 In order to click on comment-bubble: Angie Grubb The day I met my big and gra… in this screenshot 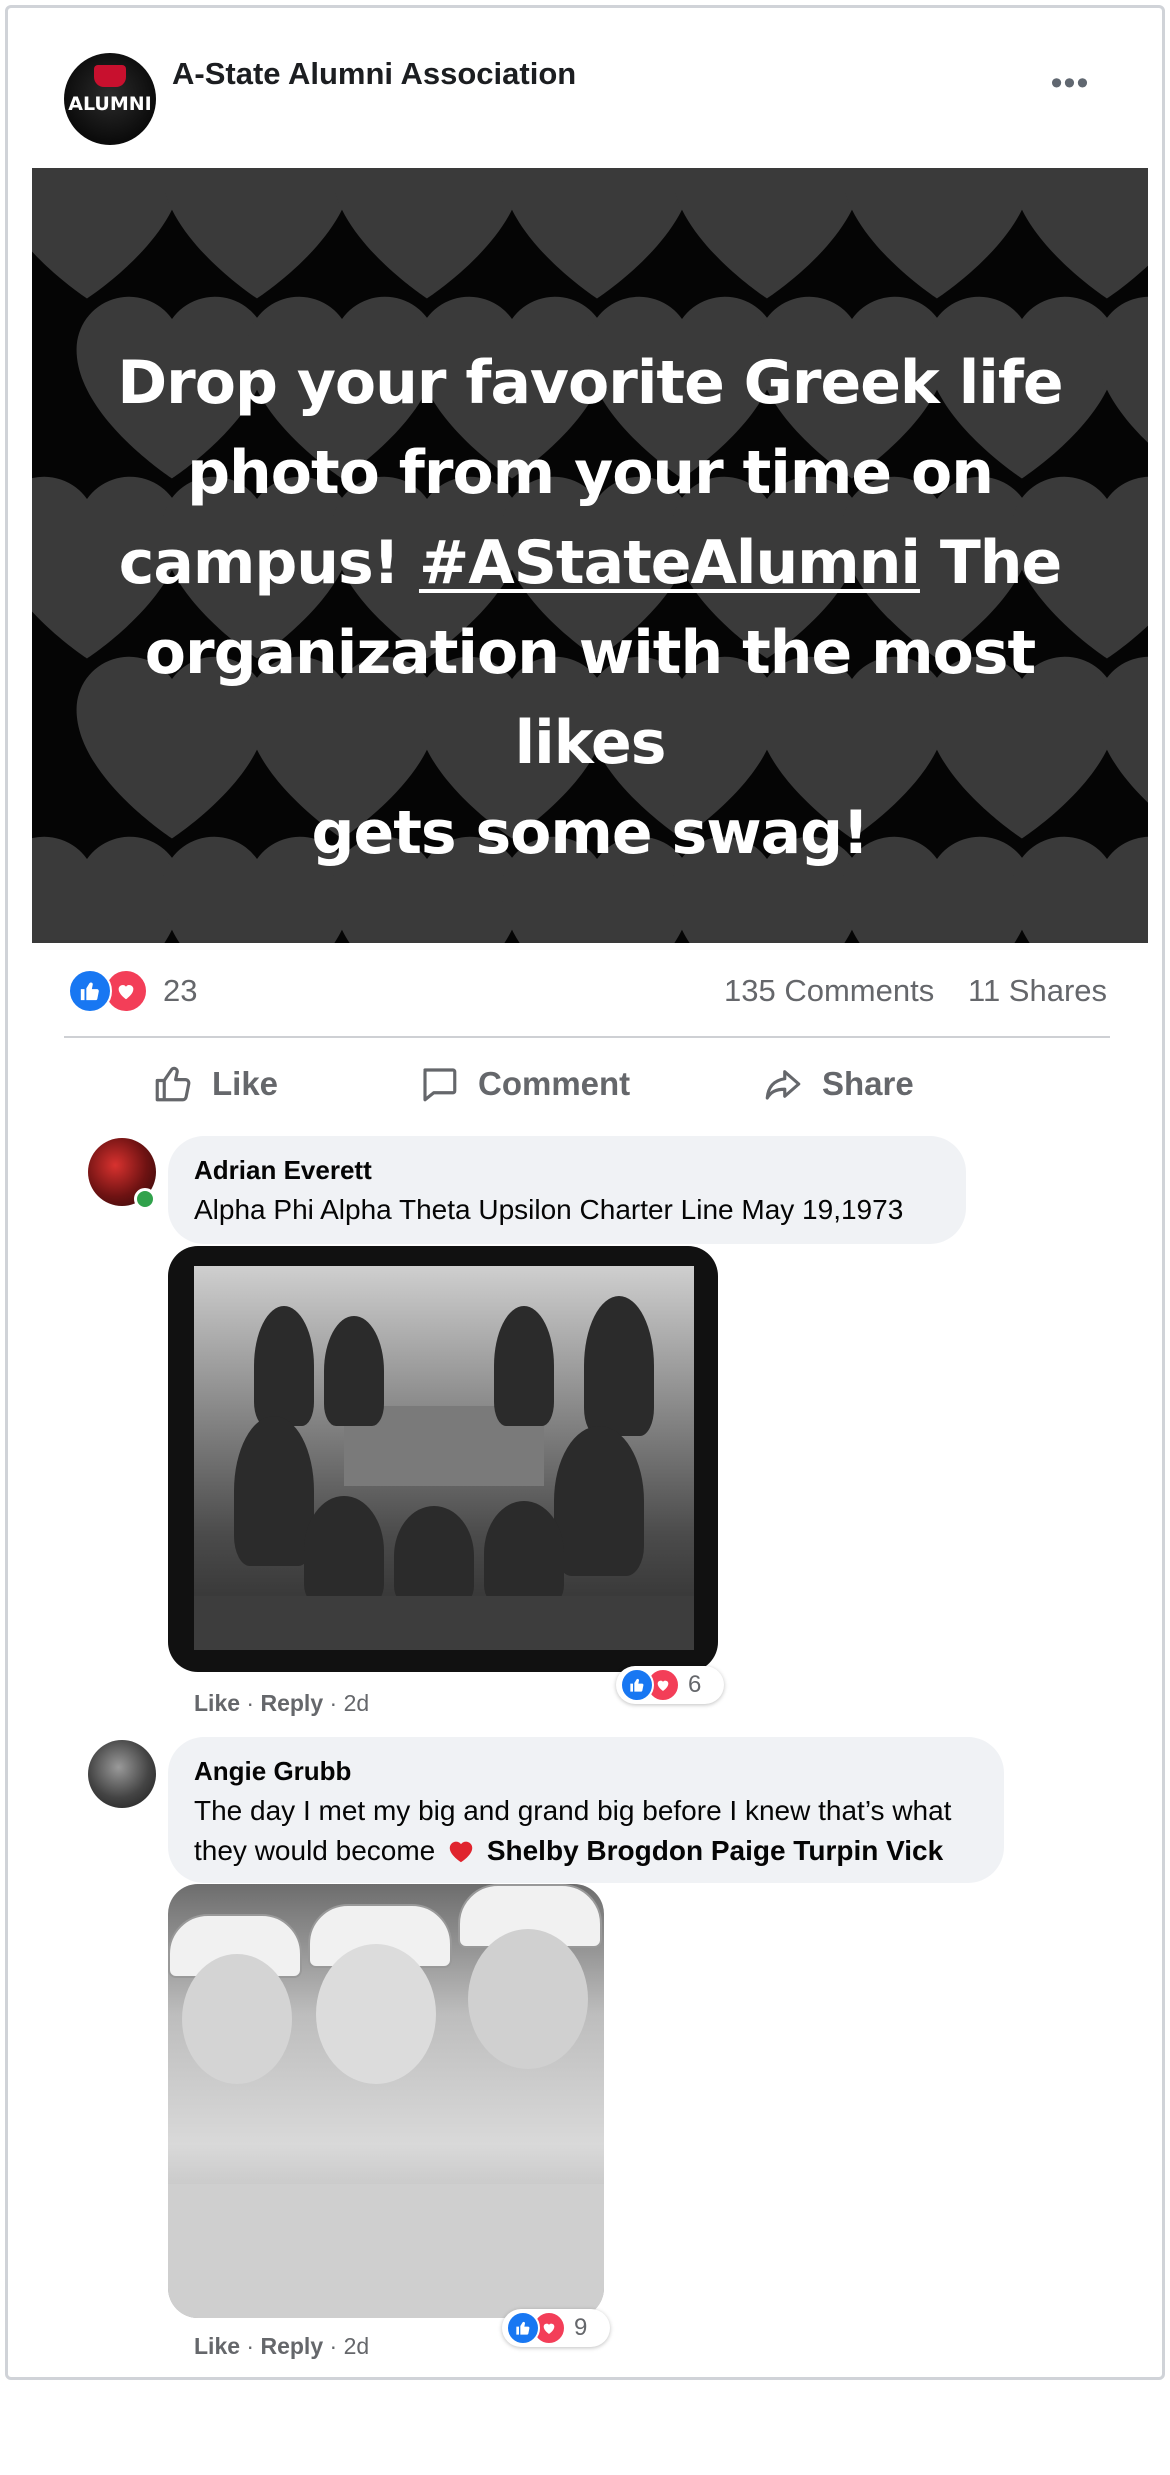, I will do `click(586, 1810)`.